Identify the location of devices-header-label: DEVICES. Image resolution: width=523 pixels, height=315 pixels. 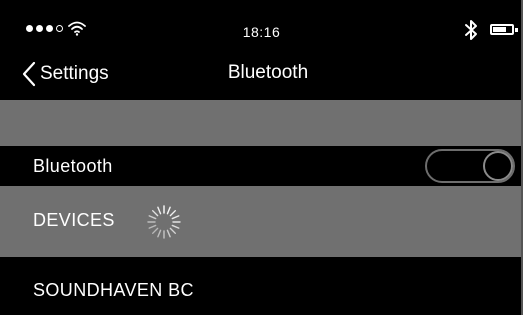
(74, 220).